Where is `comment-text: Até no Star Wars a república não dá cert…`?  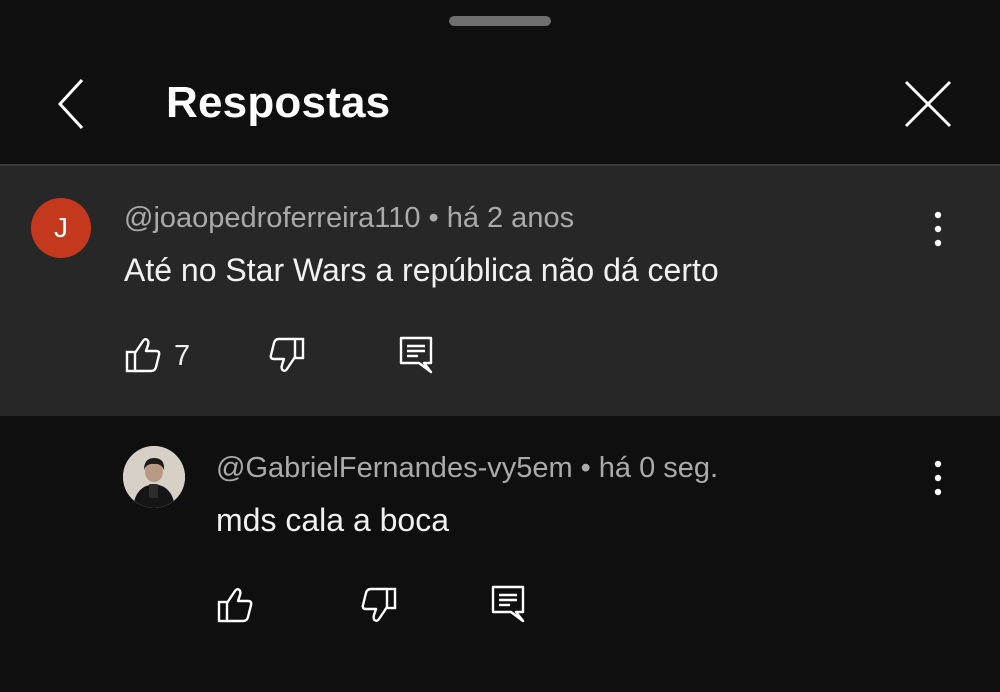 comment-text: Até no Star Wars a república não dá cert… is located at coordinates (421, 270).